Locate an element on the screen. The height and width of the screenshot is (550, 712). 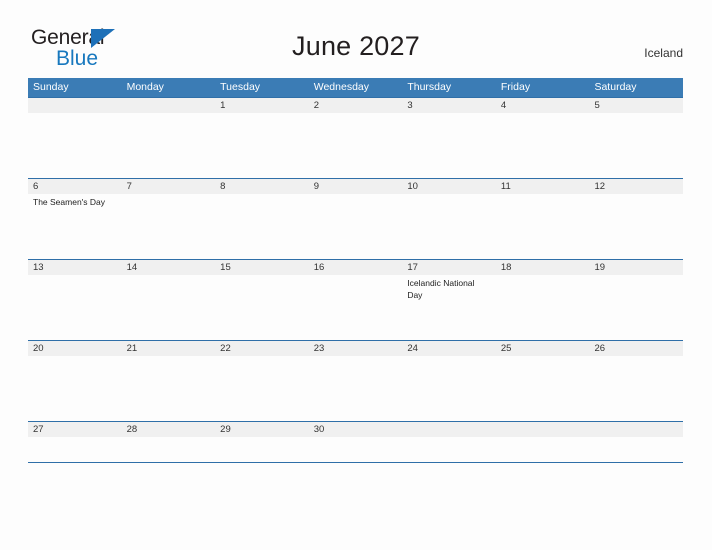
calendar-week-row: 1 2 3 4 5 is located at coordinates (355, 137).